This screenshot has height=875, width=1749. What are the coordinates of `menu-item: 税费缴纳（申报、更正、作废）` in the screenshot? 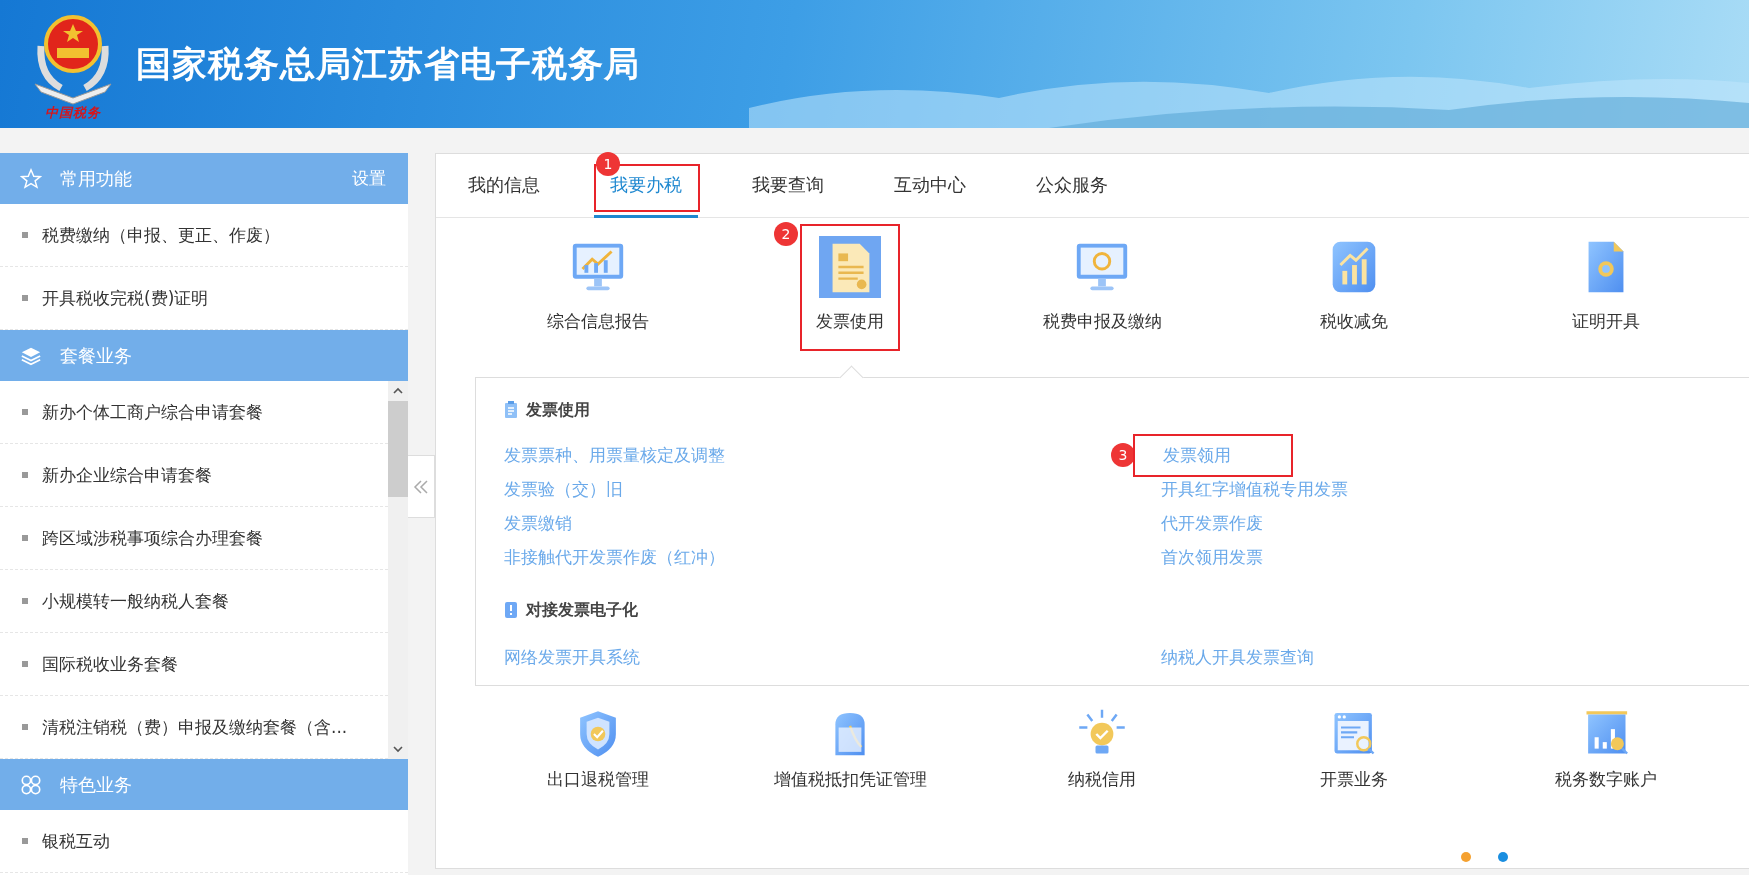 It's located at (204, 235).